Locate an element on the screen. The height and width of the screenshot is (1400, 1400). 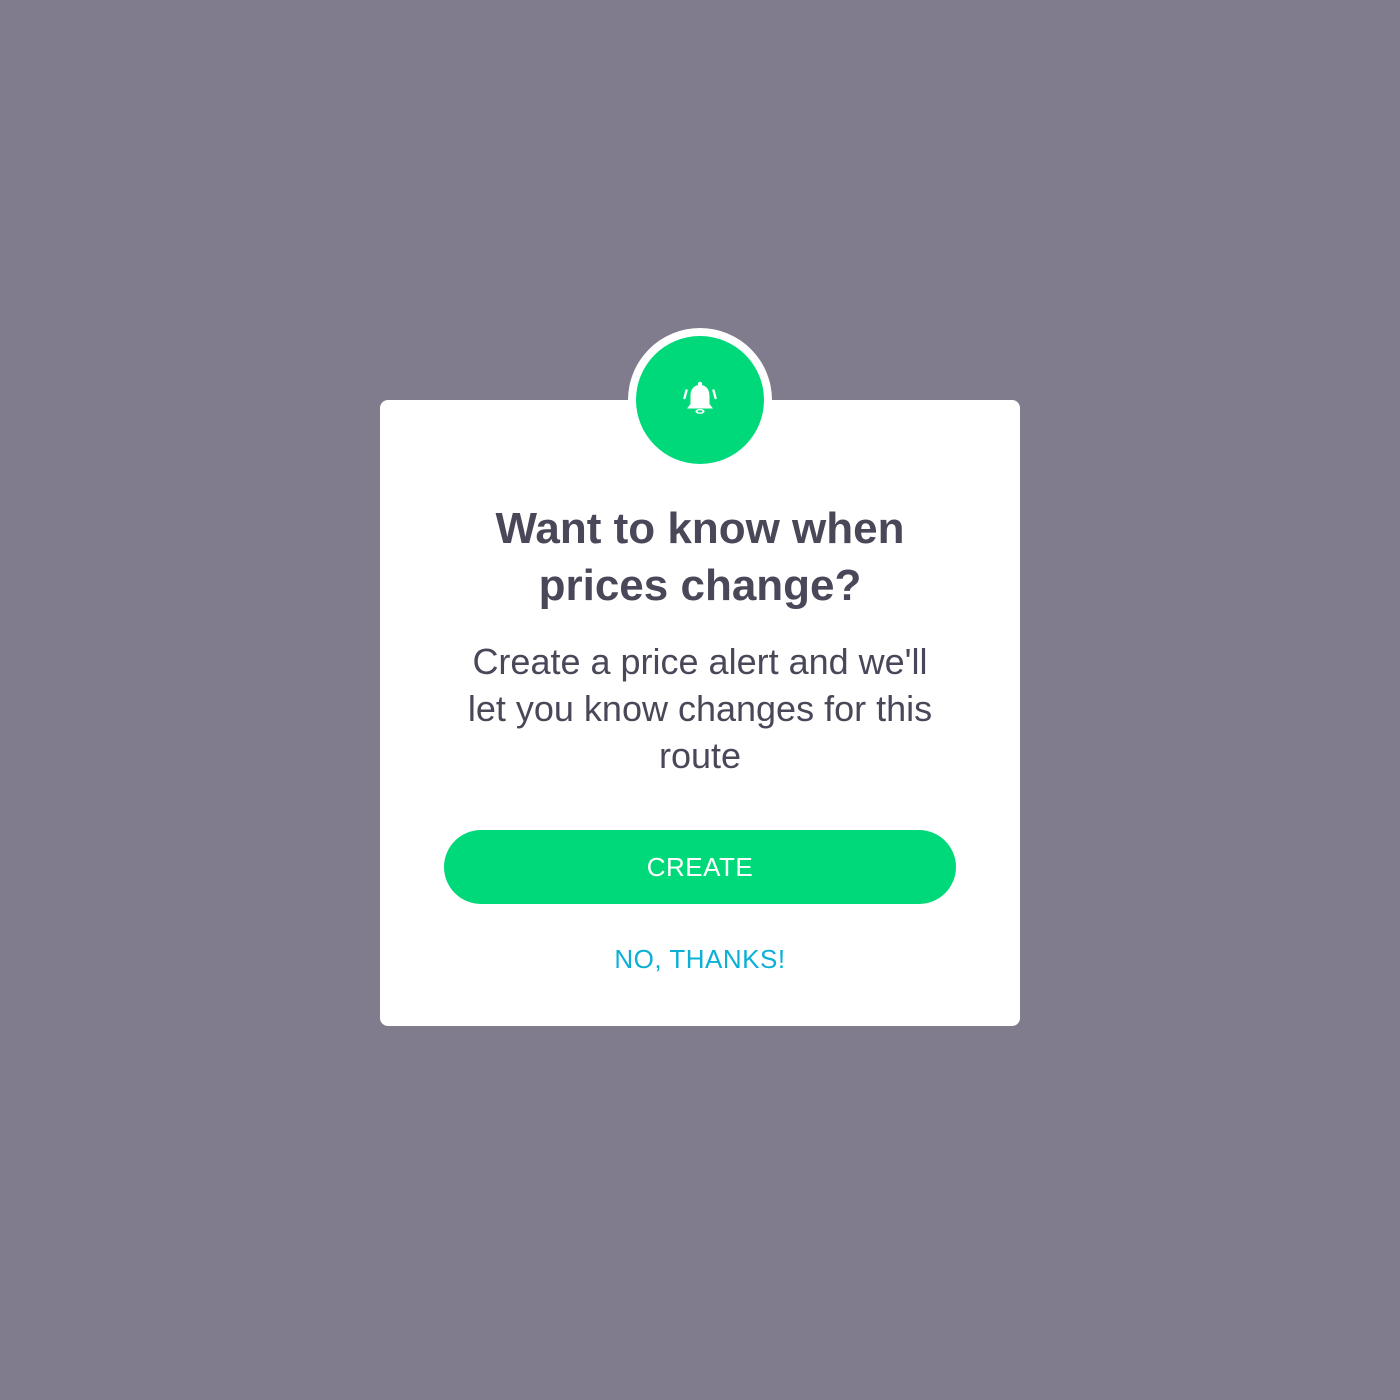
dialog-title-line: Want to know when is located at coordinates (700, 528).